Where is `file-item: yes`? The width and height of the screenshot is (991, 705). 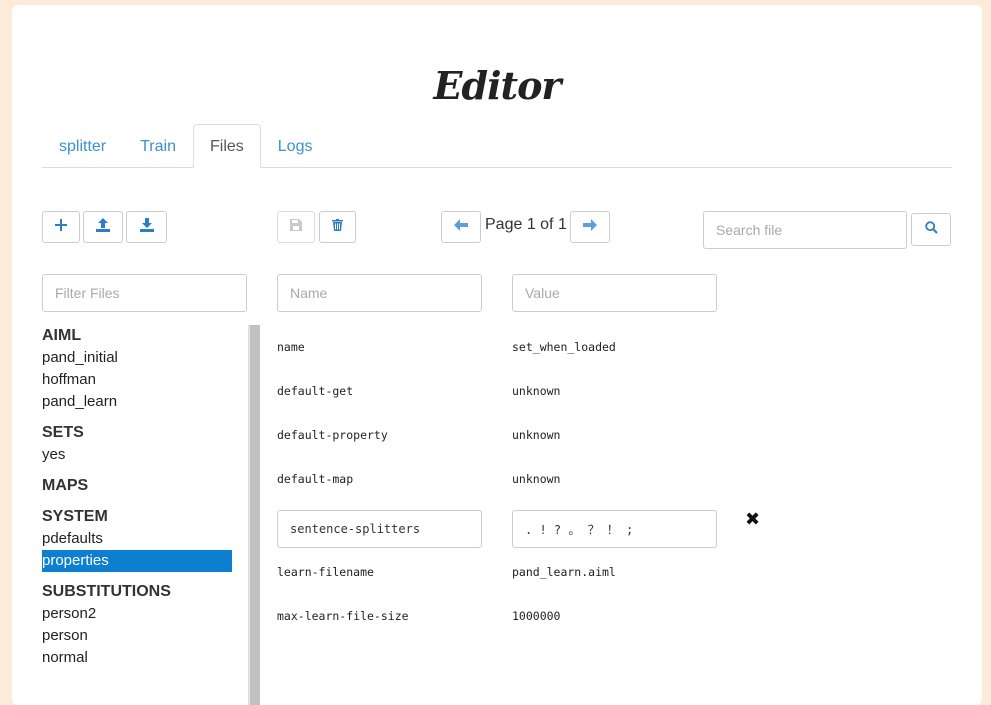 file-item: yes is located at coordinates (137, 455).